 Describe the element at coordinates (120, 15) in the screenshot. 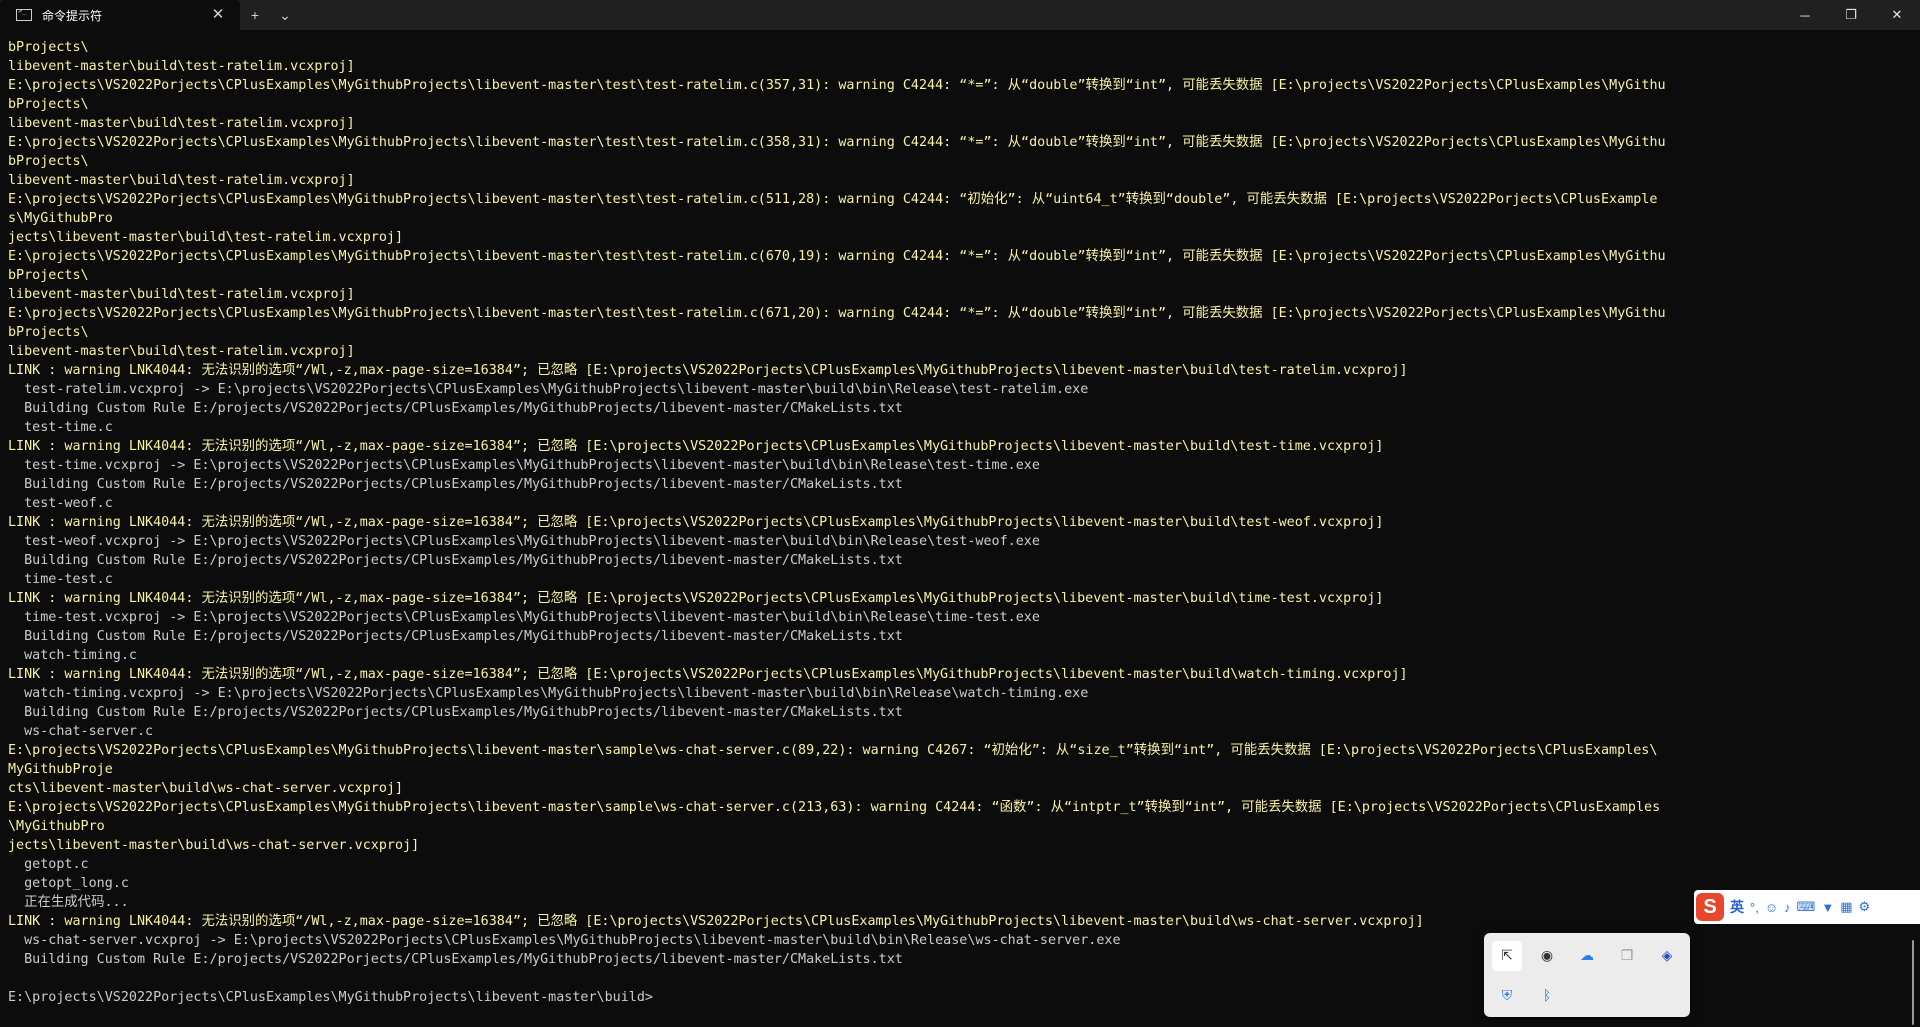

I see `tab-command-prompt: 命令提示符 ✕` at that location.